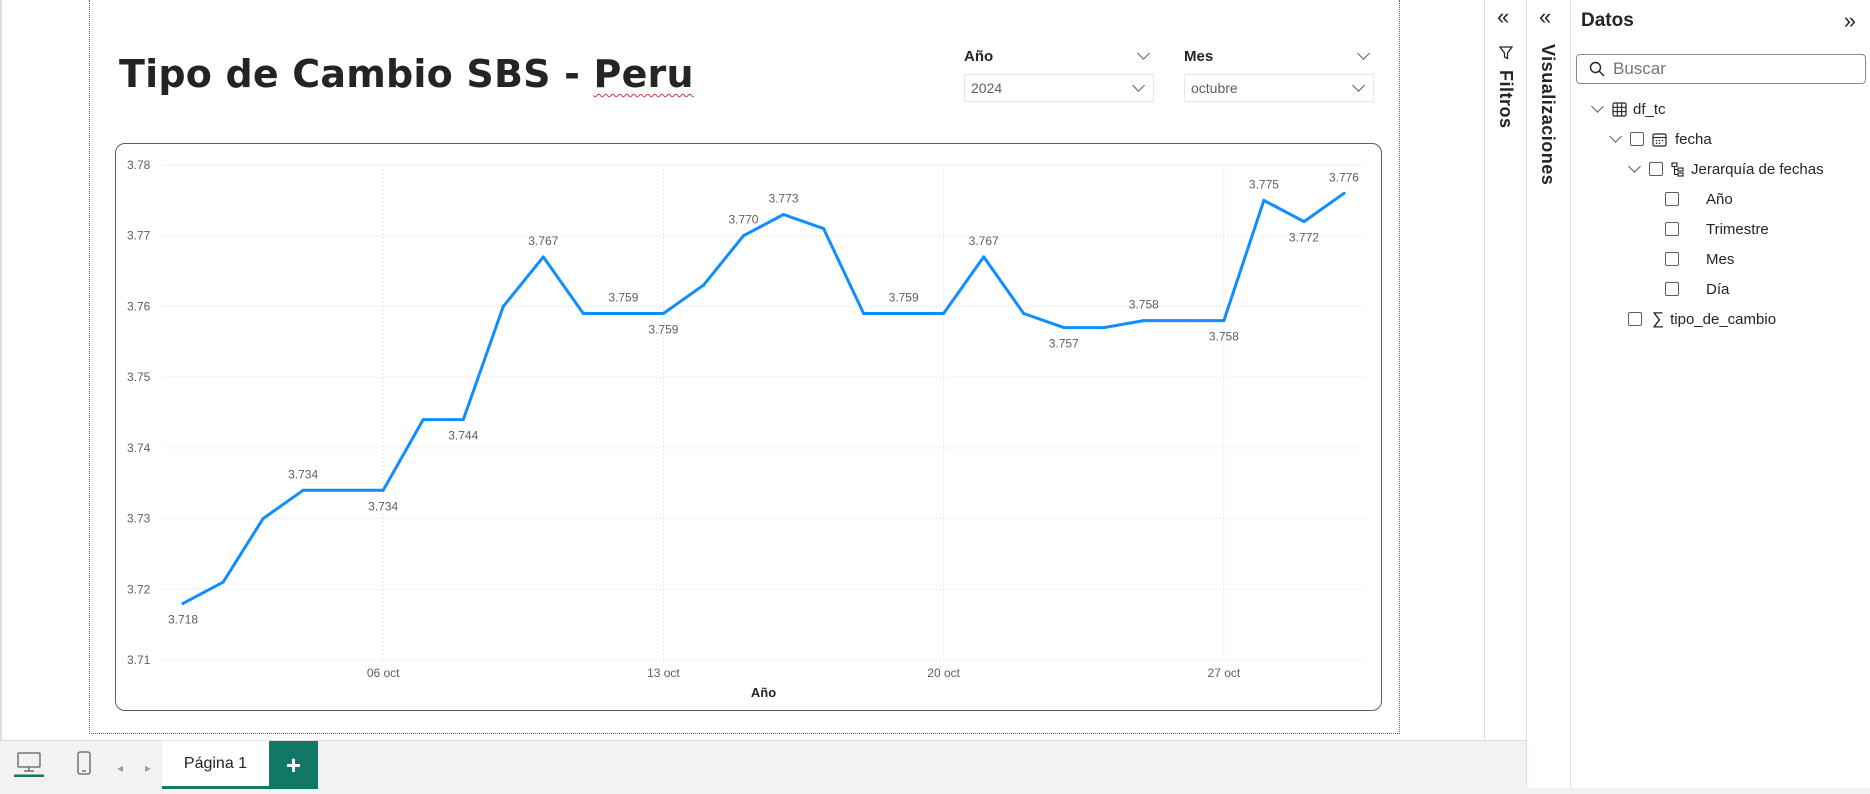  What do you see at coordinates (1264, 184) in the screenshot?
I see `data-label: 3.775` at bounding box center [1264, 184].